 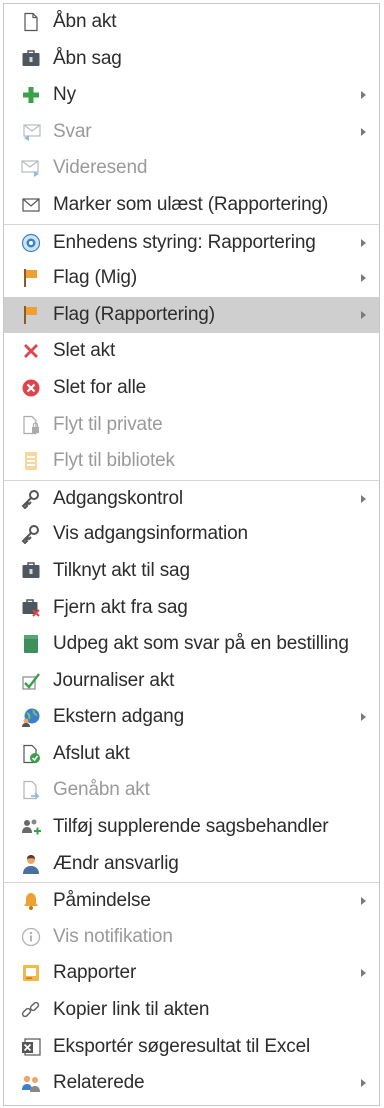 What do you see at coordinates (114, 461) in the screenshot?
I see `menu-item-label: Flyt til bibliotek` at bounding box center [114, 461].